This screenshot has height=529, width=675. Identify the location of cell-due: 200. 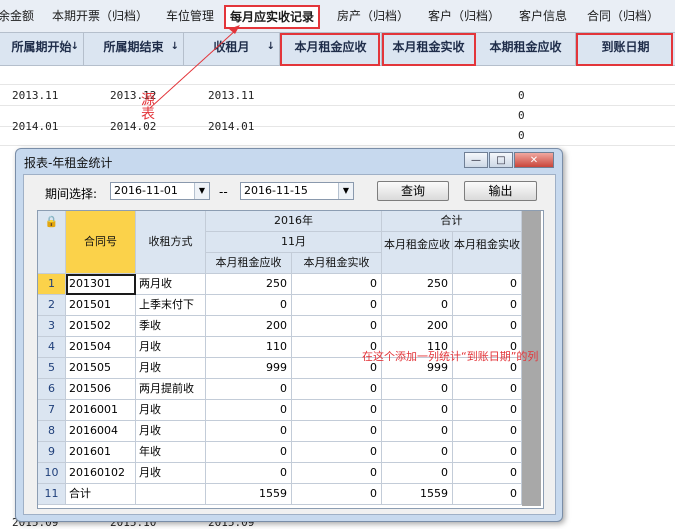
(249, 326).